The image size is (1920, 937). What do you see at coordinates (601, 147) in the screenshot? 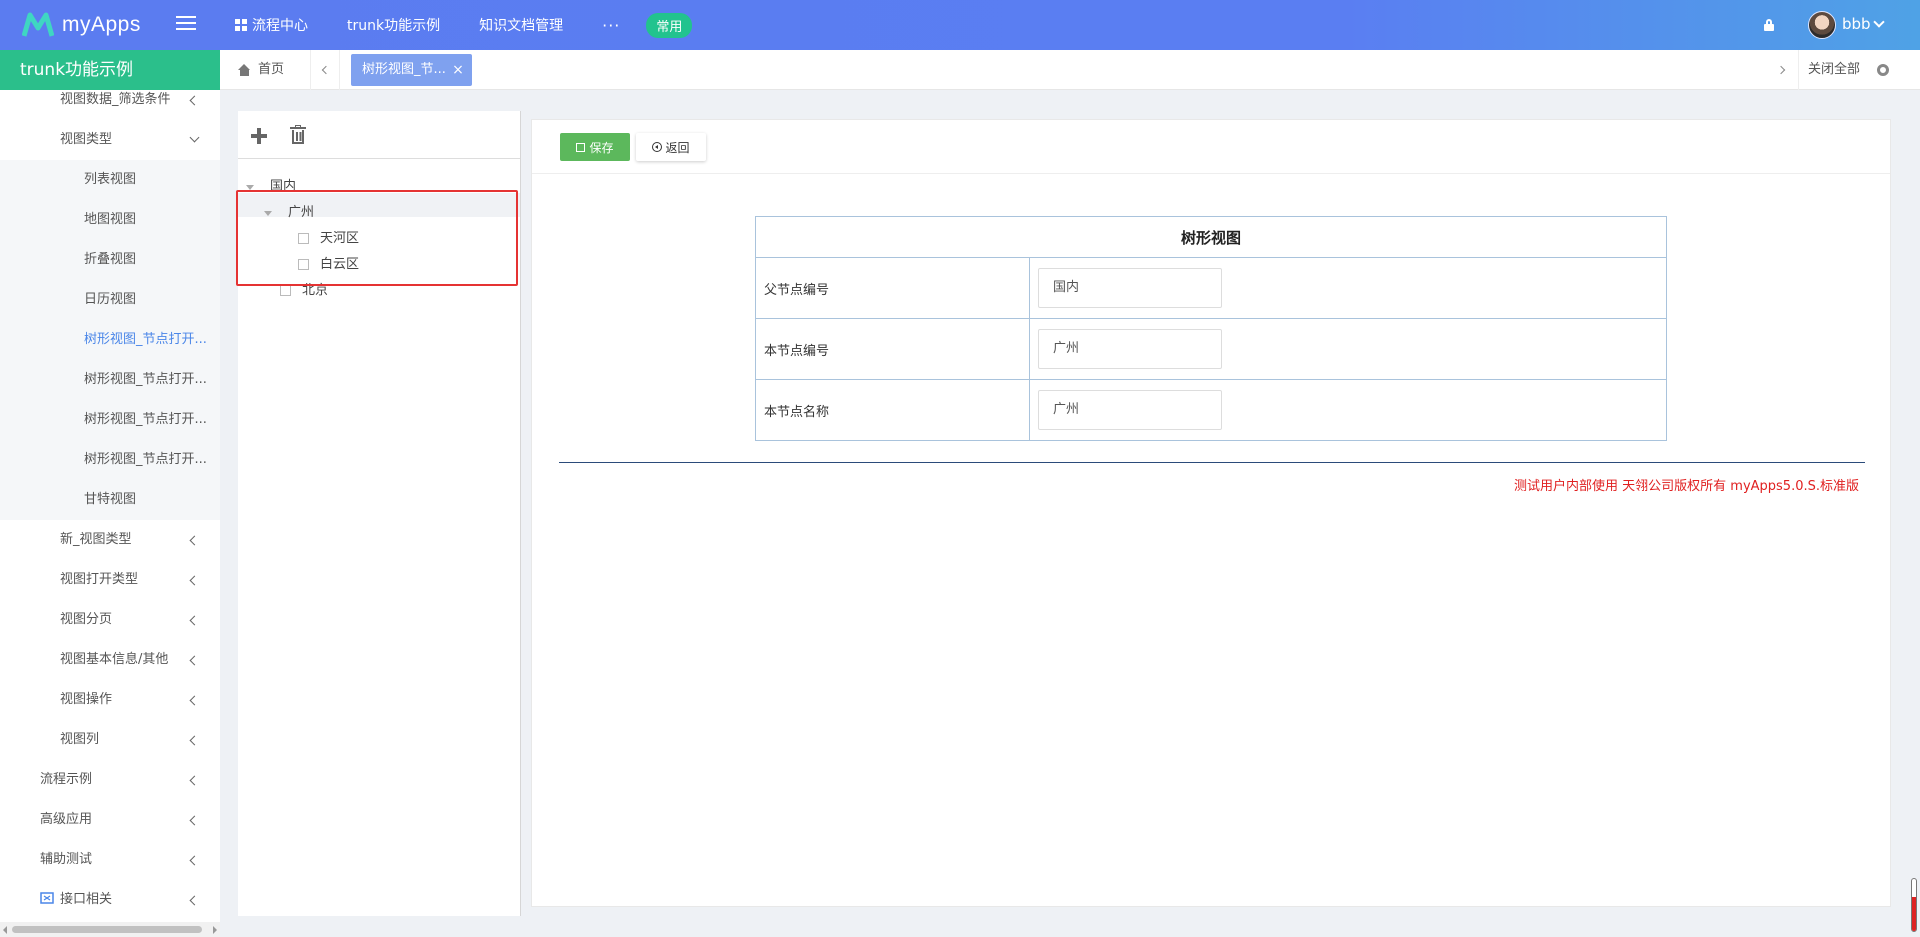
I see `save-label: 保存` at bounding box center [601, 147].